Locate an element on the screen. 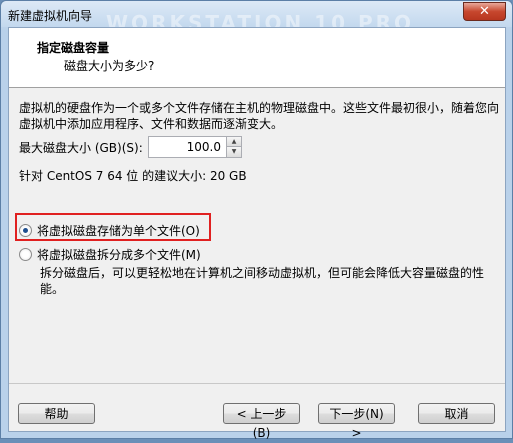  radio-button-checked is located at coordinates (25, 230).